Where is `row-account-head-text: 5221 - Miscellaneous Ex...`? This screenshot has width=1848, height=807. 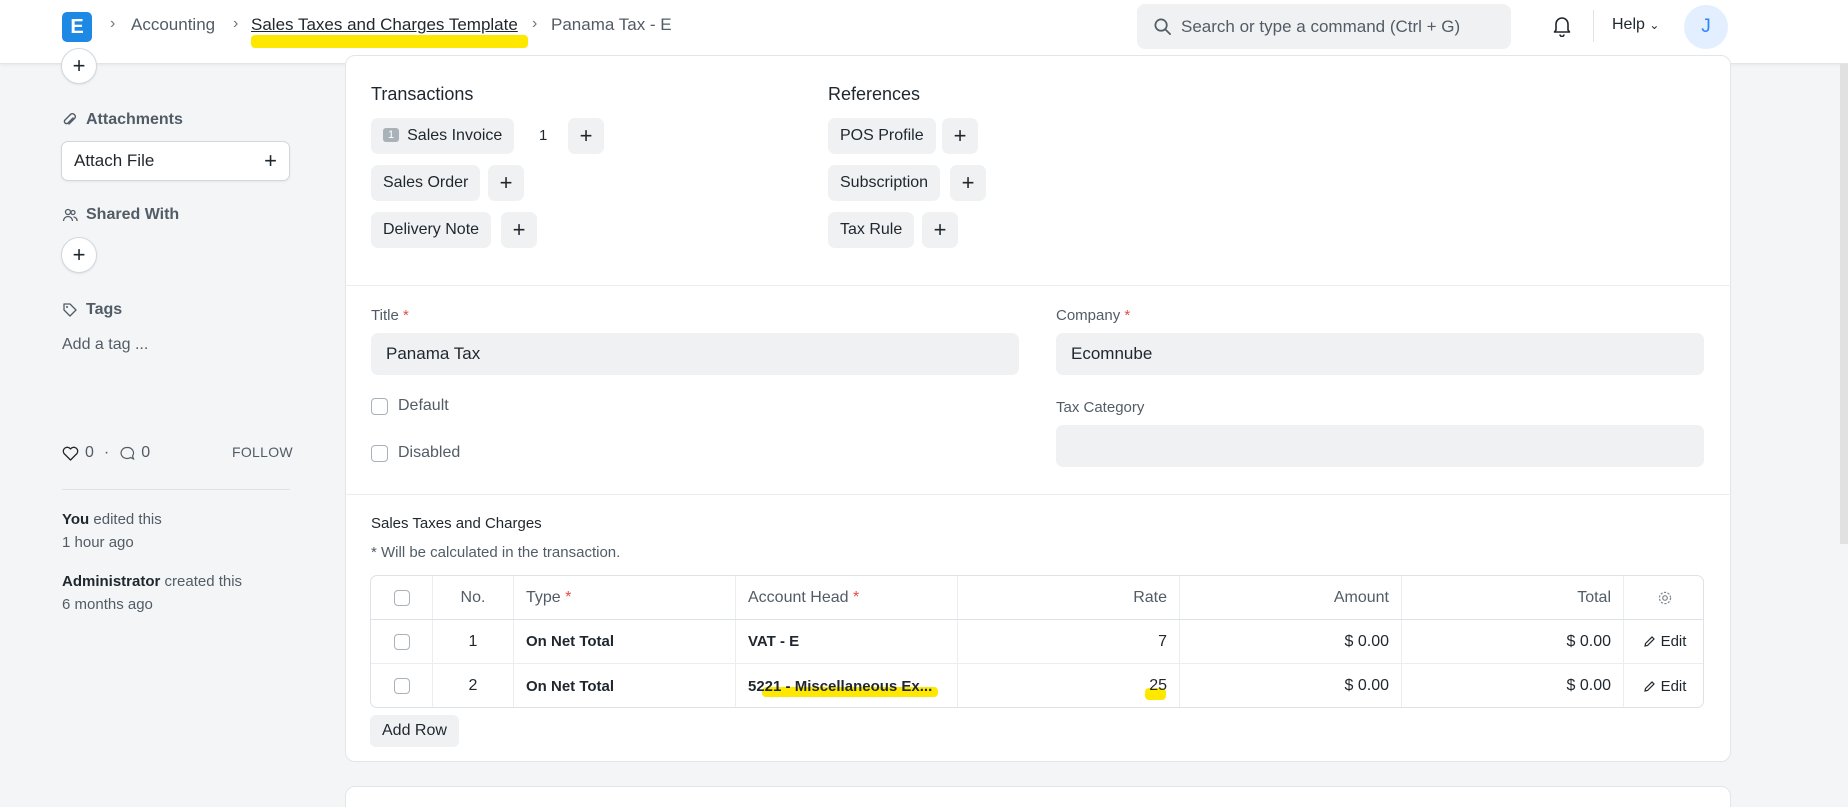
row-account-head-text: 5221 - Miscellaneous Ex... is located at coordinates (840, 686).